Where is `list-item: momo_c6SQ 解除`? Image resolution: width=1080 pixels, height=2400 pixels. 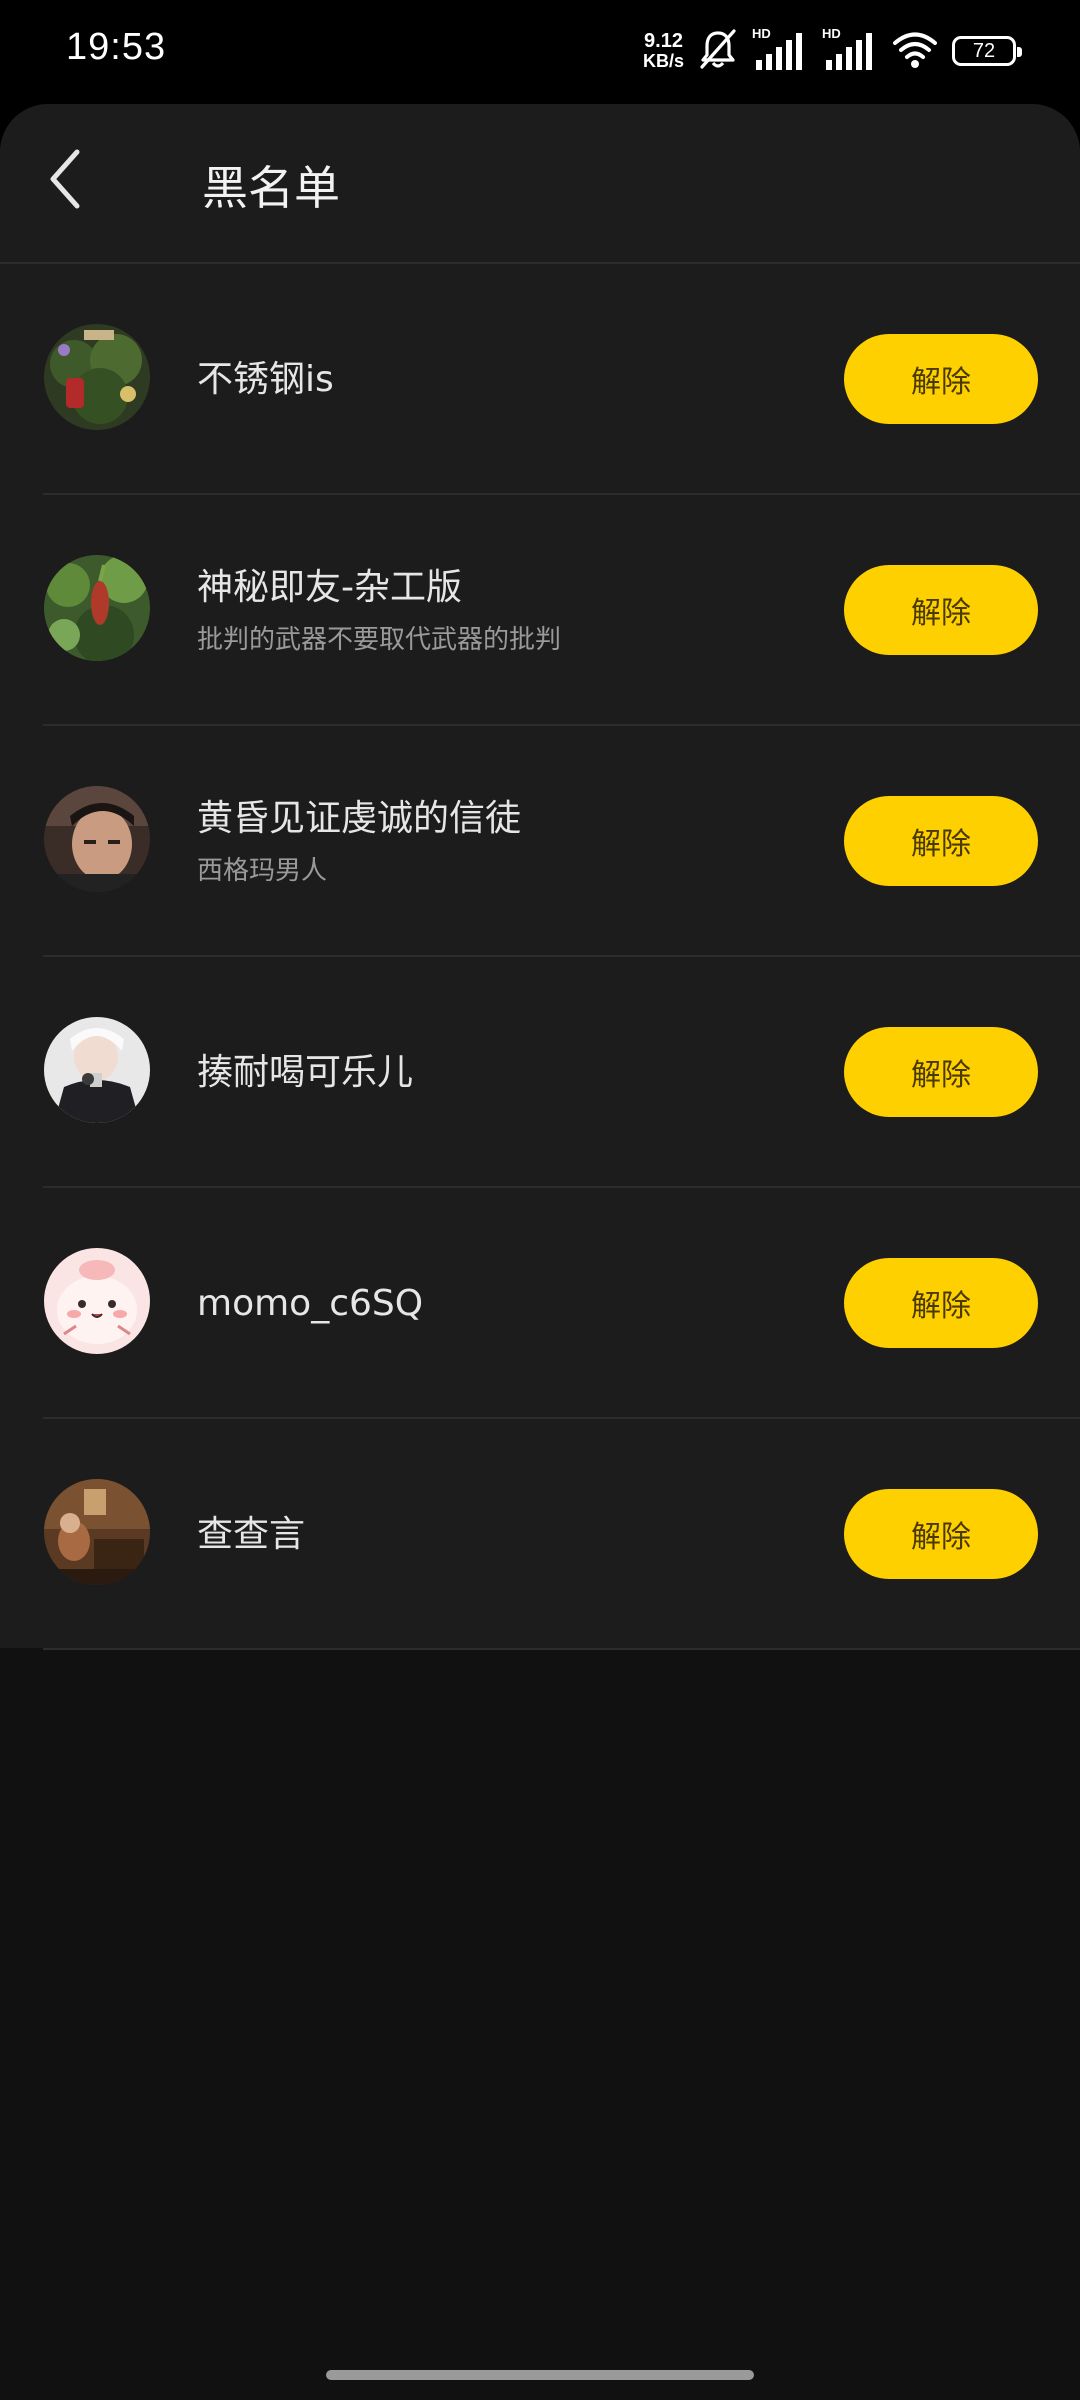
list-item: momo_c6SQ 解除 is located at coordinates (540, 1303).